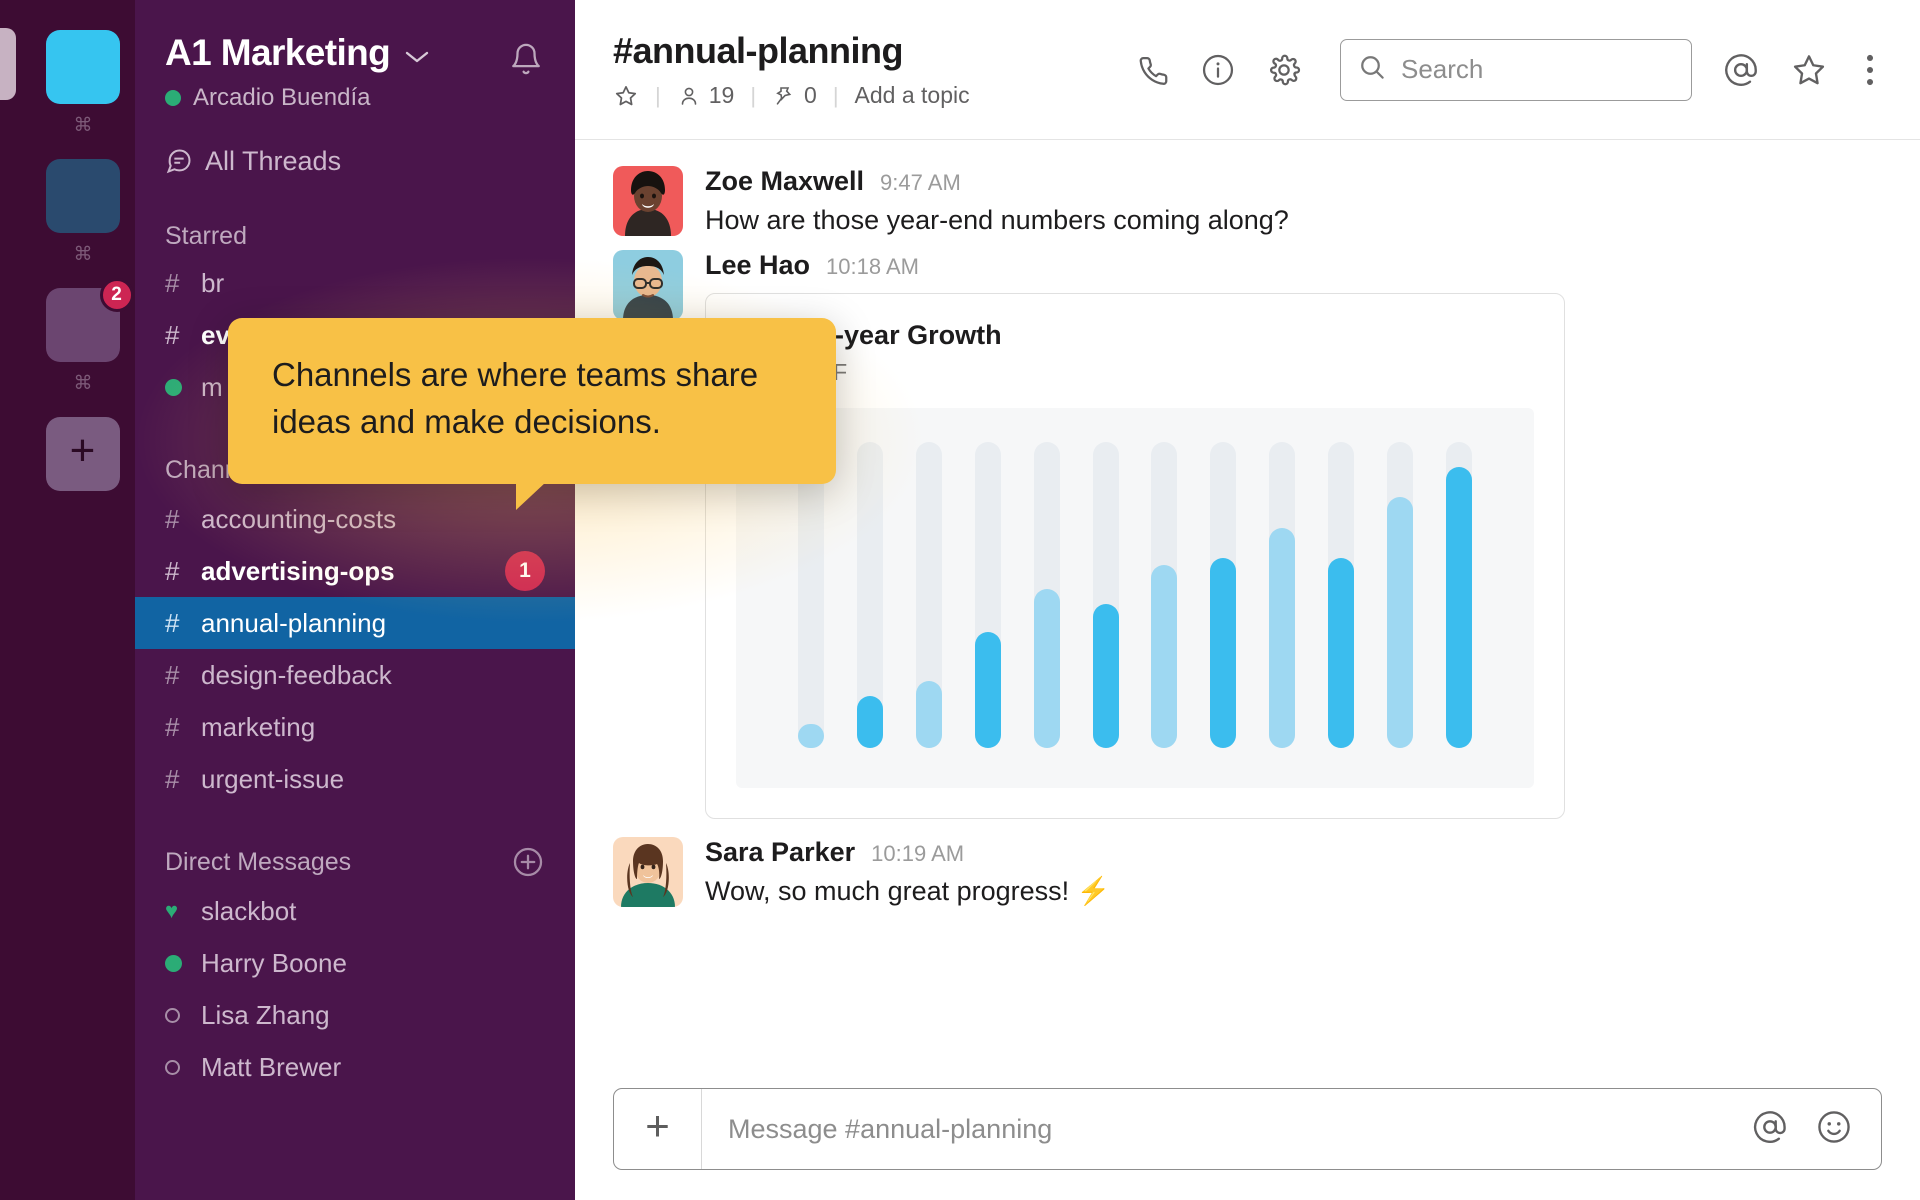 This screenshot has width=1920, height=1200. Describe the element at coordinates (183, 1015) in the screenshot. I see `presence-away-icon` at that location.